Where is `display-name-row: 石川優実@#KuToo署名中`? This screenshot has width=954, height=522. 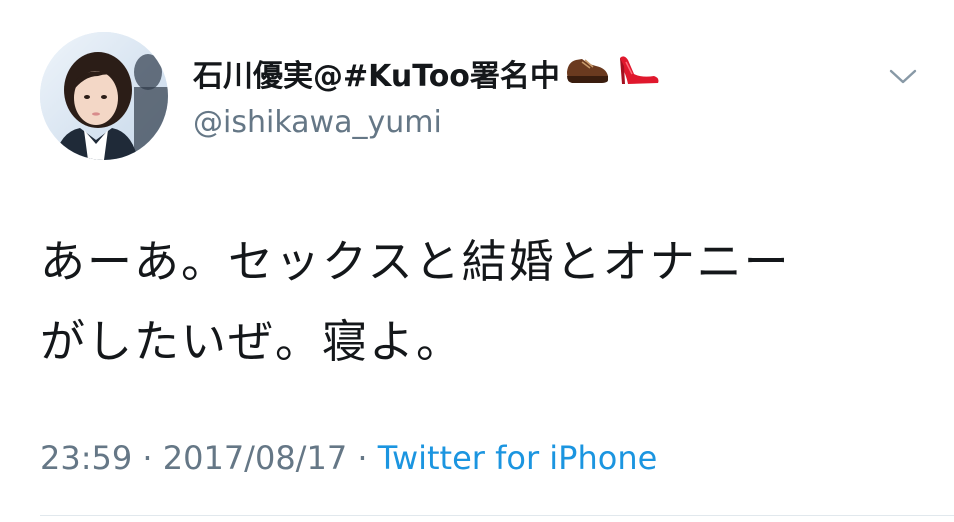 display-name-row: 石川優実@#KuToo署名中 is located at coordinates (426, 76).